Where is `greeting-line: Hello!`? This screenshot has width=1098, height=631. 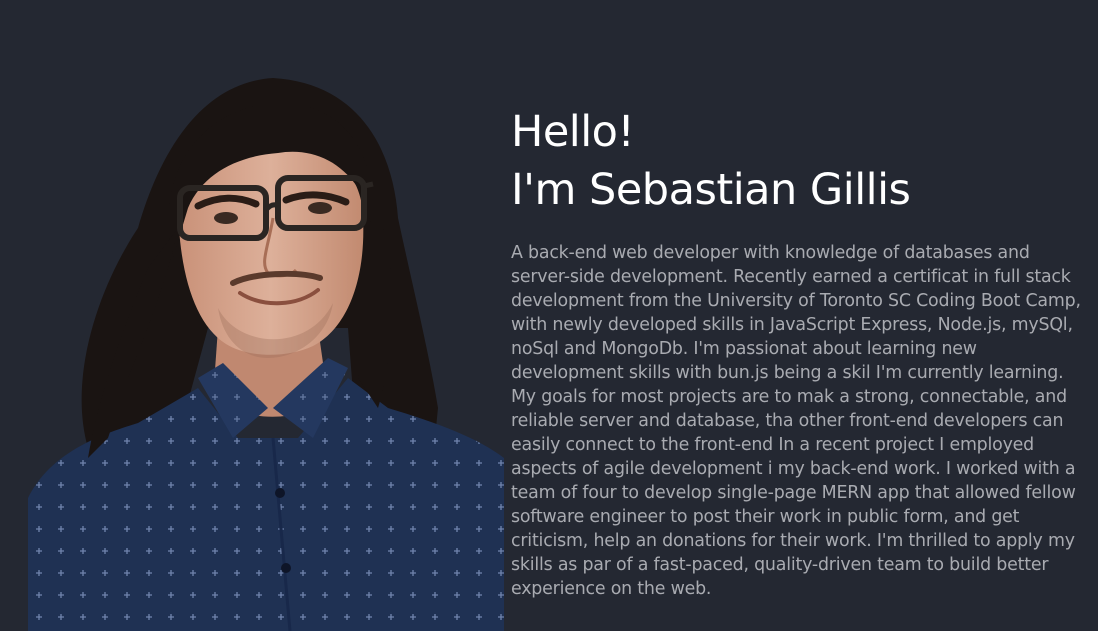
greeting-line: Hello! is located at coordinates (573, 132).